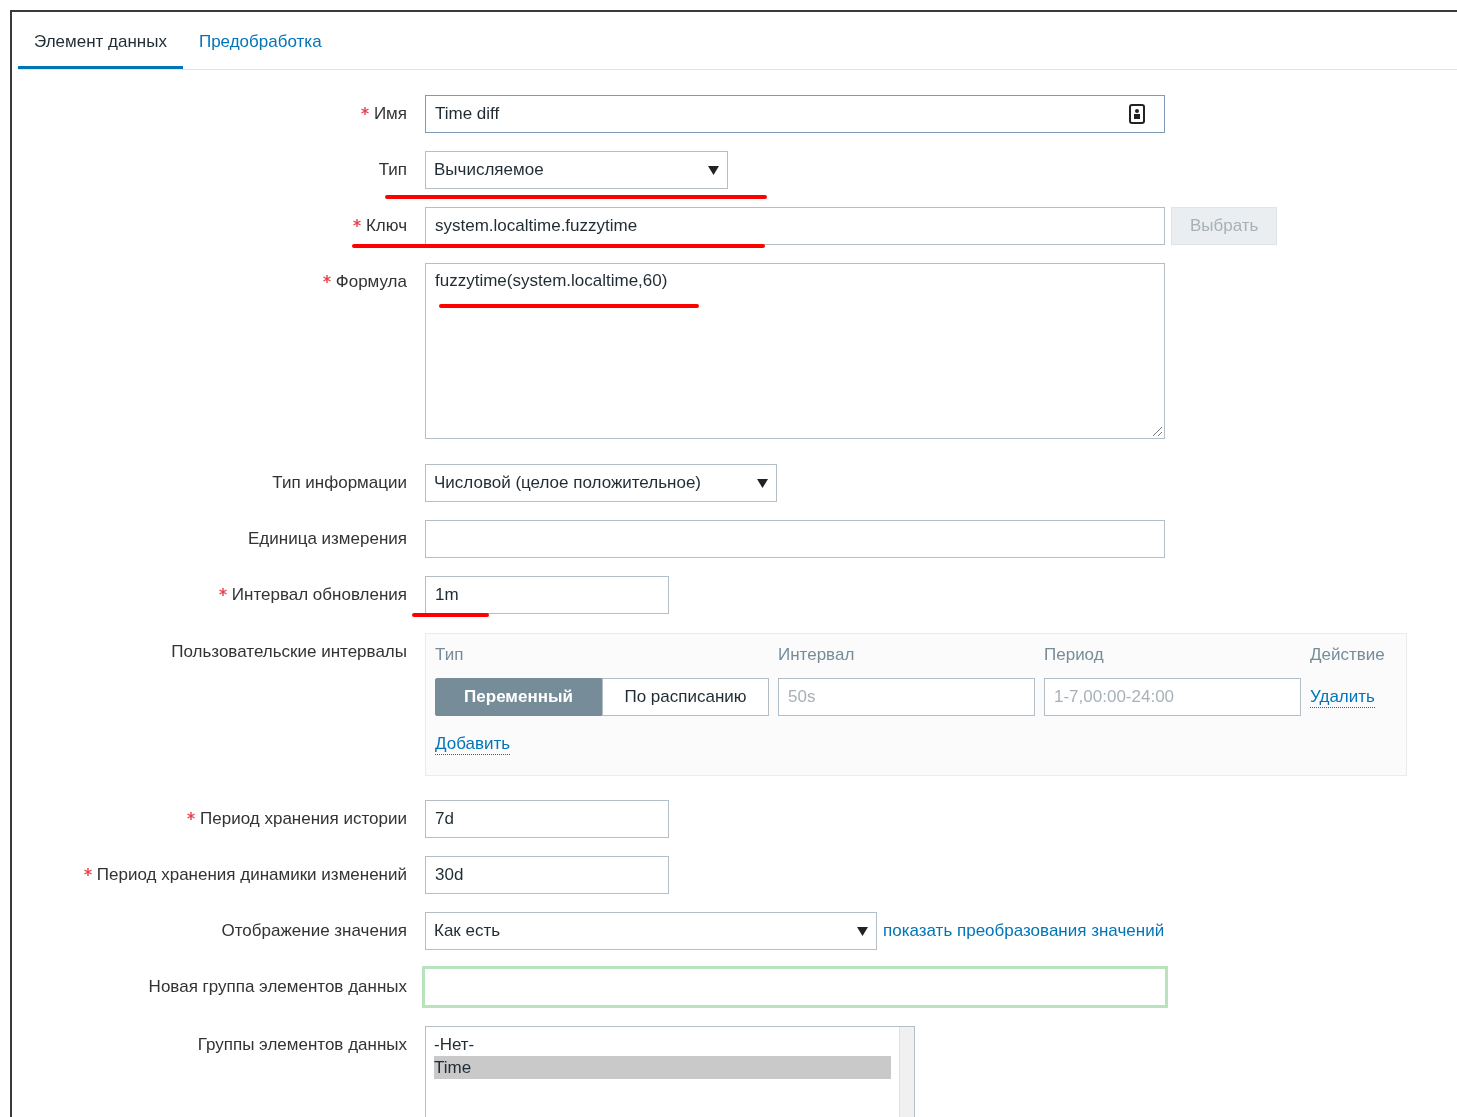  I want to click on contact-card-icon, so click(1137, 114).